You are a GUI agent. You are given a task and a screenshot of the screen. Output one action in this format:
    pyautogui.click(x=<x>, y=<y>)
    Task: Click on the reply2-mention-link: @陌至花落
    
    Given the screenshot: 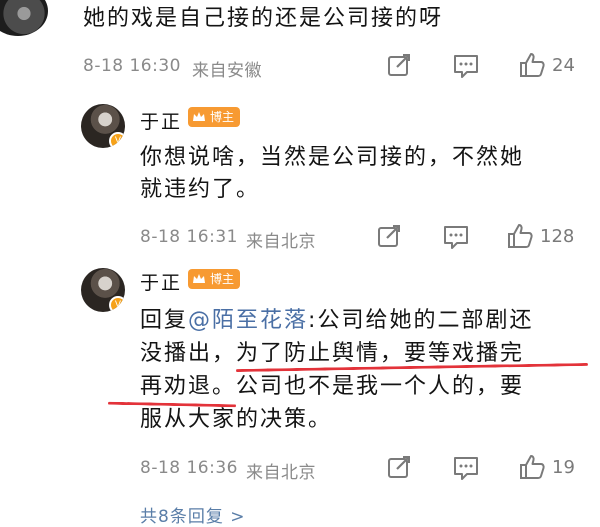 What is the action you would take?
    pyautogui.click(x=248, y=320)
    